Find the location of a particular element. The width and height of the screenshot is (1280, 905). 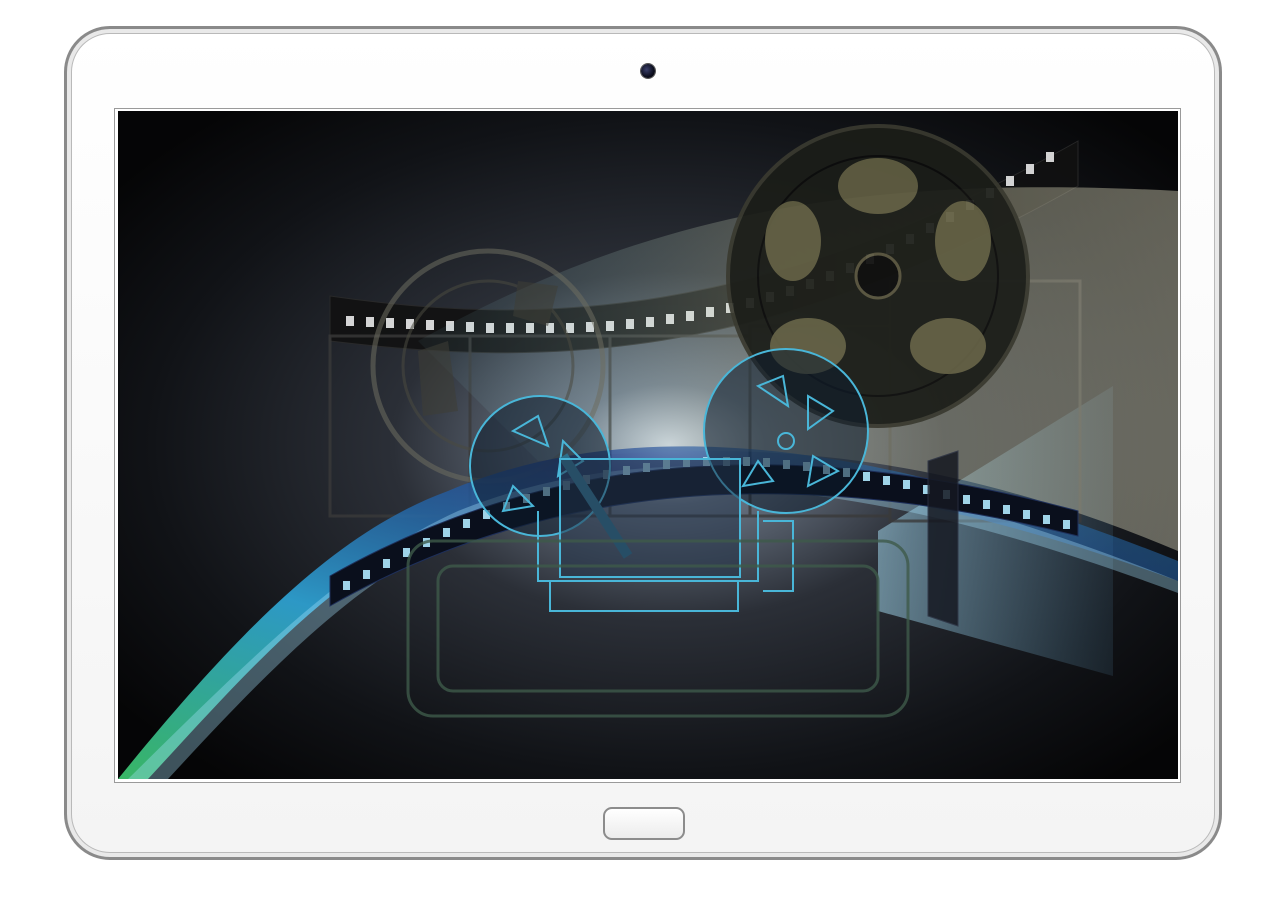

lens-icon is located at coordinates (943, 538).